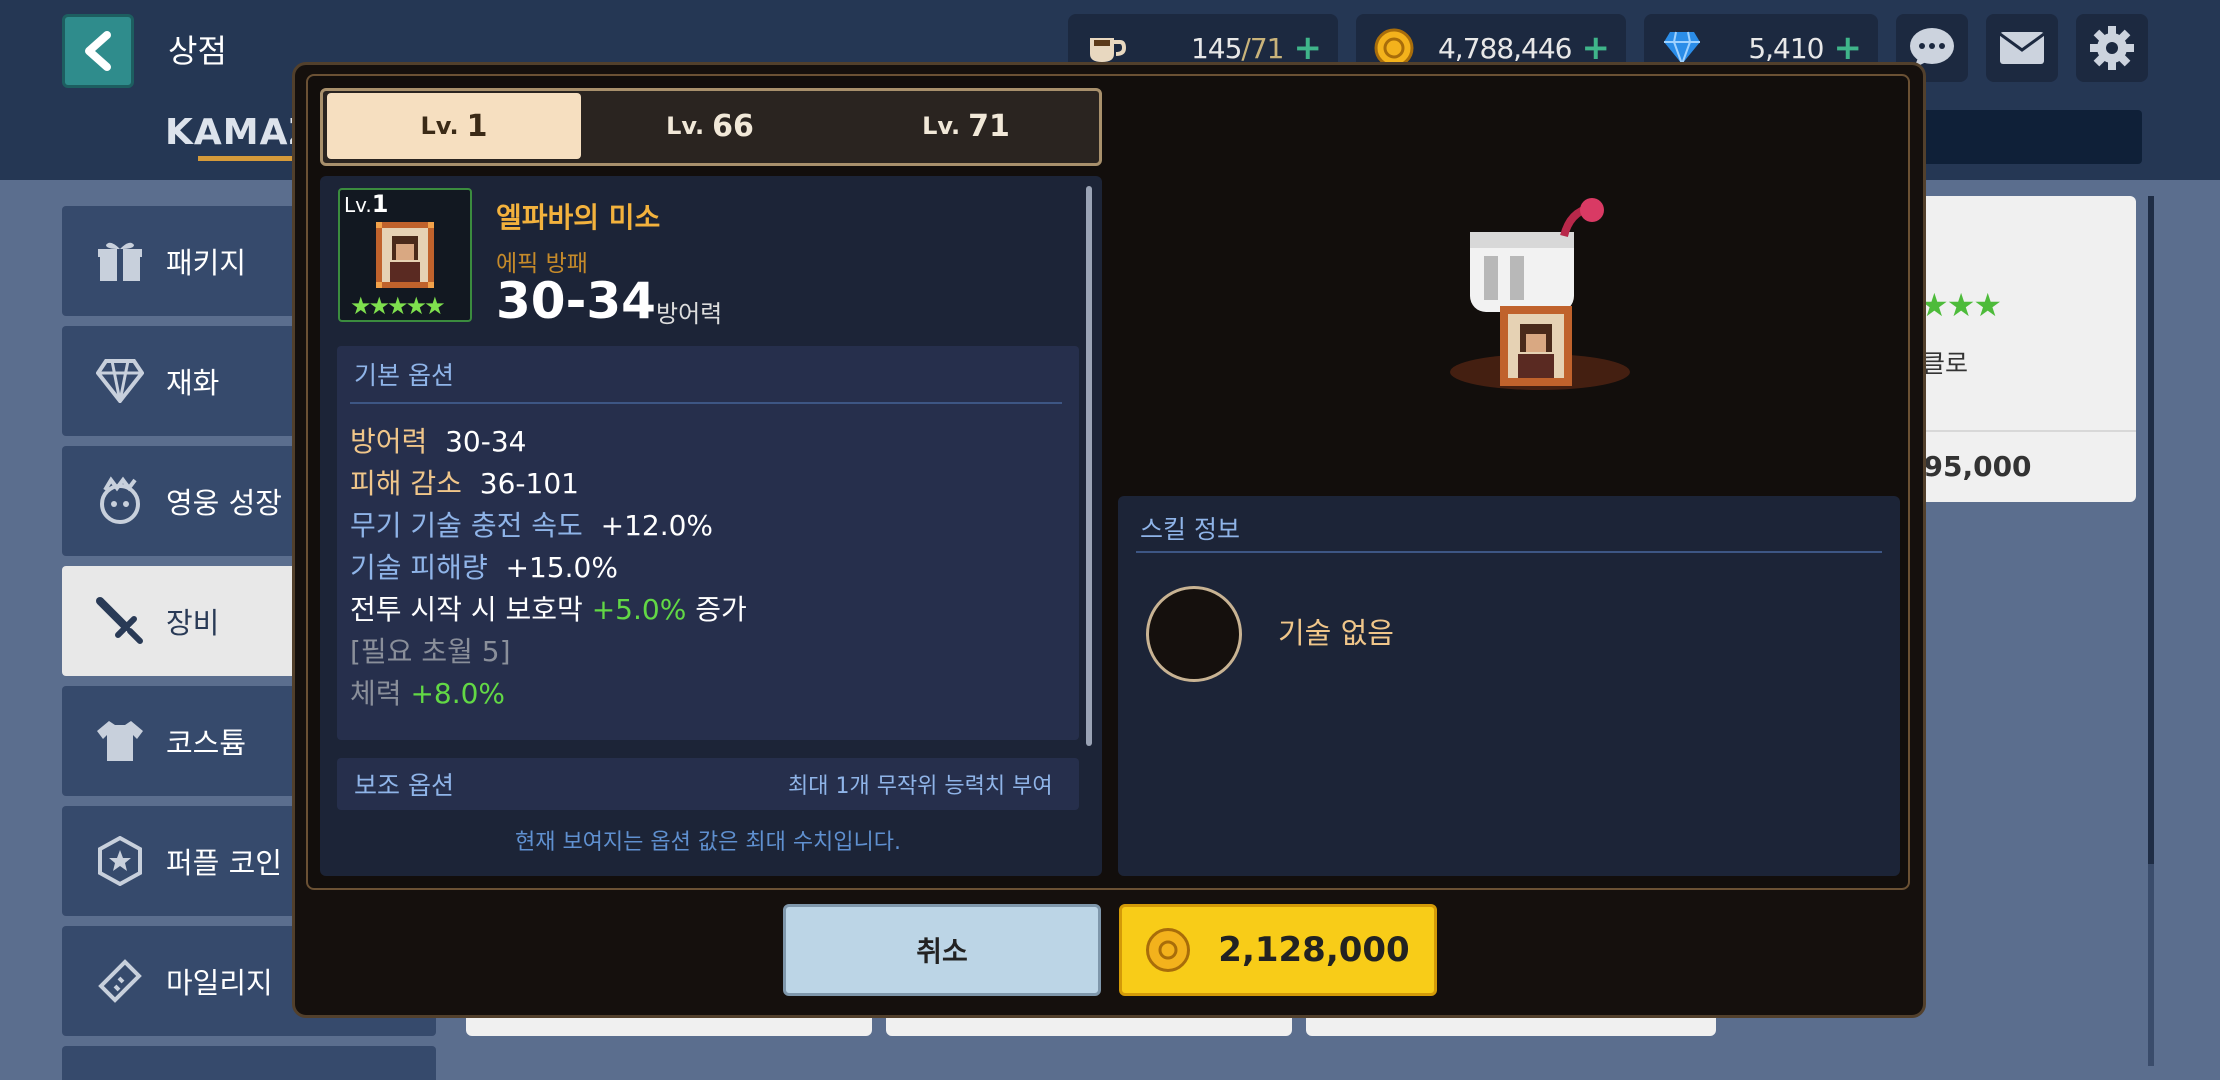 The image size is (2220, 1080). What do you see at coordinates (1190, 529) in the screenshot?
I see `skill-info-title: 스킬 정보` at bounding box center [1190, 529].